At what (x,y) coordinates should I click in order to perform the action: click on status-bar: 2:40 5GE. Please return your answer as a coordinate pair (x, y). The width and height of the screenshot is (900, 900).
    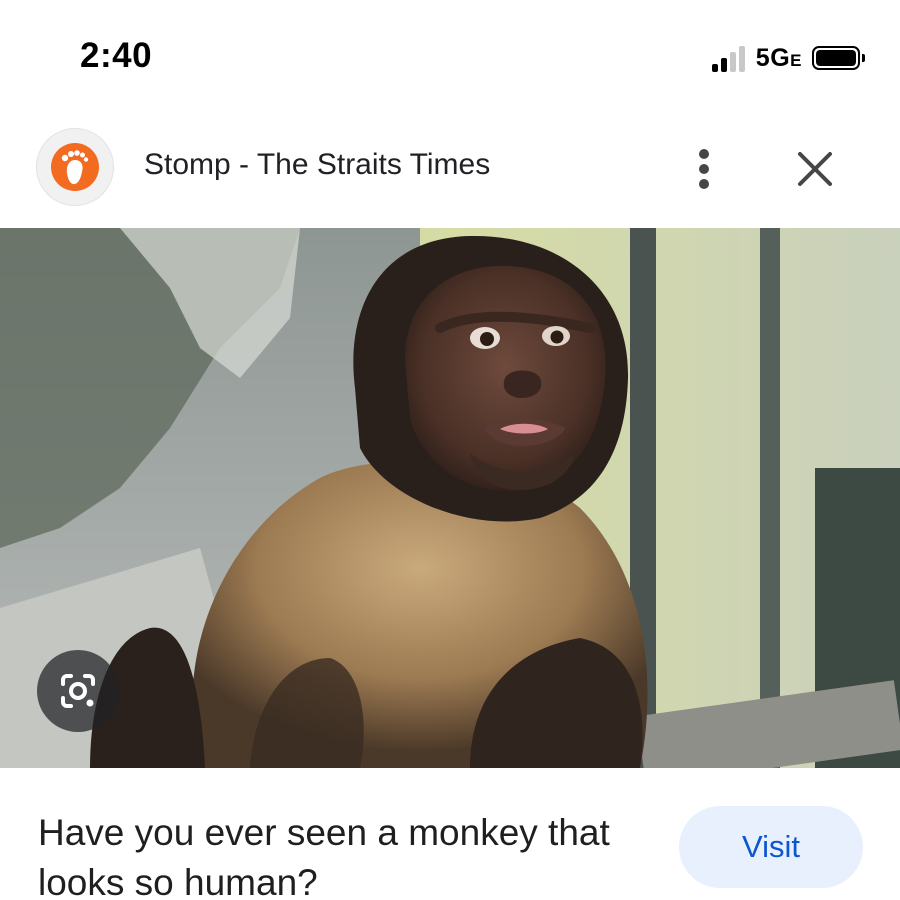
    Looking at the image, I should click on (450, 55).